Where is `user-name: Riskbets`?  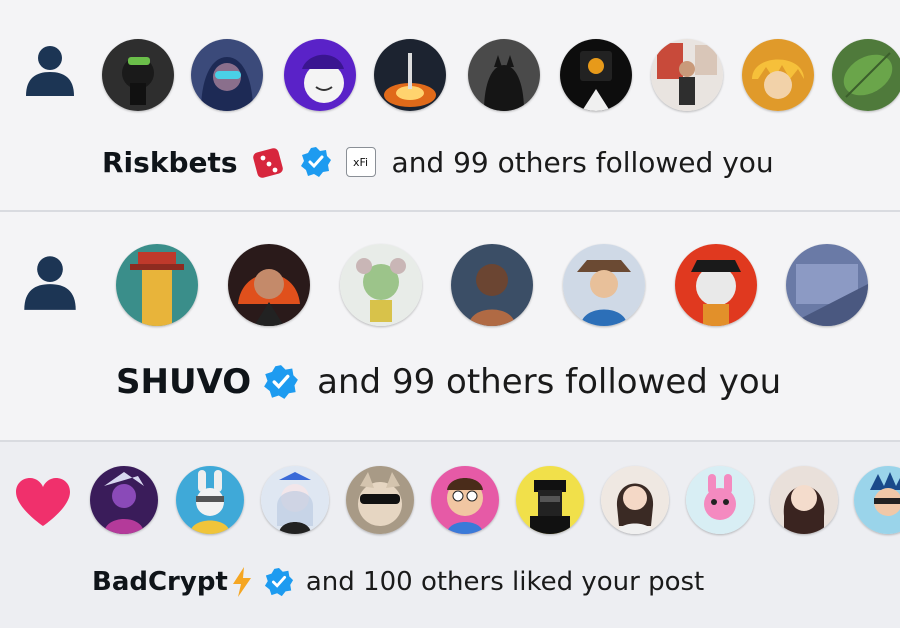
user-name: Riskbets is located at coordinates (170, 162).